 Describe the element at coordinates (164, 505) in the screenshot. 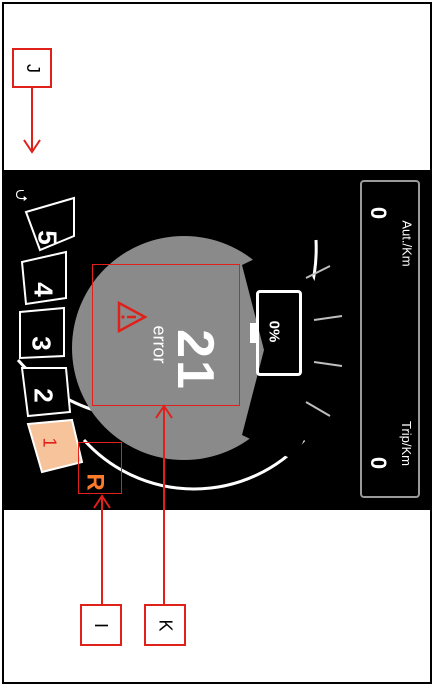

I see `callout-k-line` at that location.